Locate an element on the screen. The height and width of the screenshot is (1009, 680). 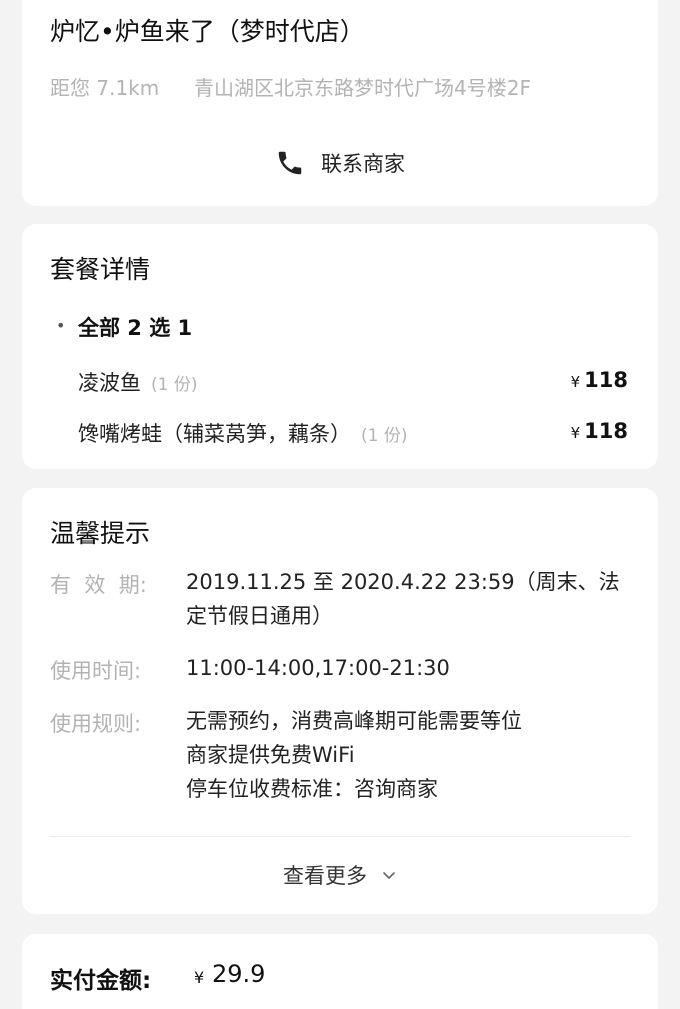
usage-rules-label: 使用规则: is located at coordinates (96, 724).